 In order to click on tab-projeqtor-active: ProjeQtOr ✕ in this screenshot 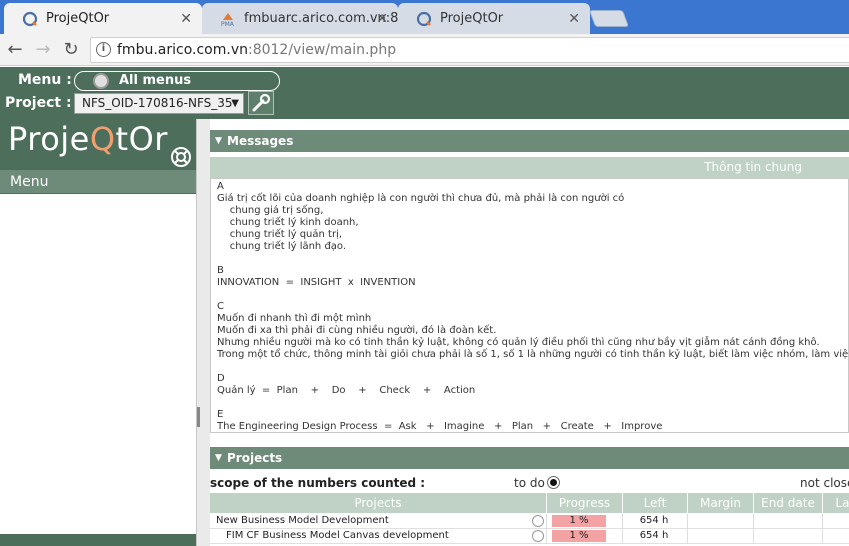, I will do `click(103, 18)`.